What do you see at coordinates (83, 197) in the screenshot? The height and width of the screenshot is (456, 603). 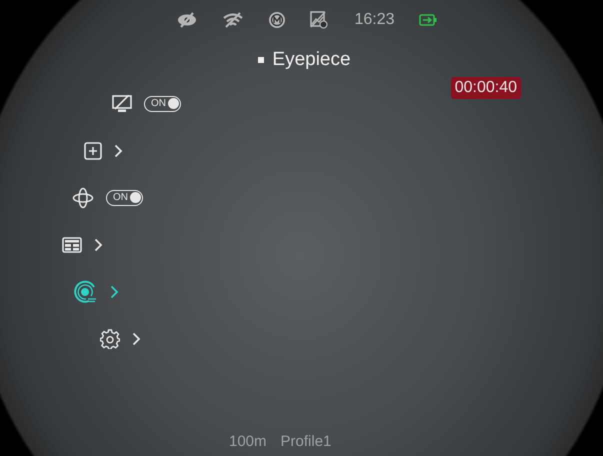 I see `rotation-icon` at bounding box center [83, 197].